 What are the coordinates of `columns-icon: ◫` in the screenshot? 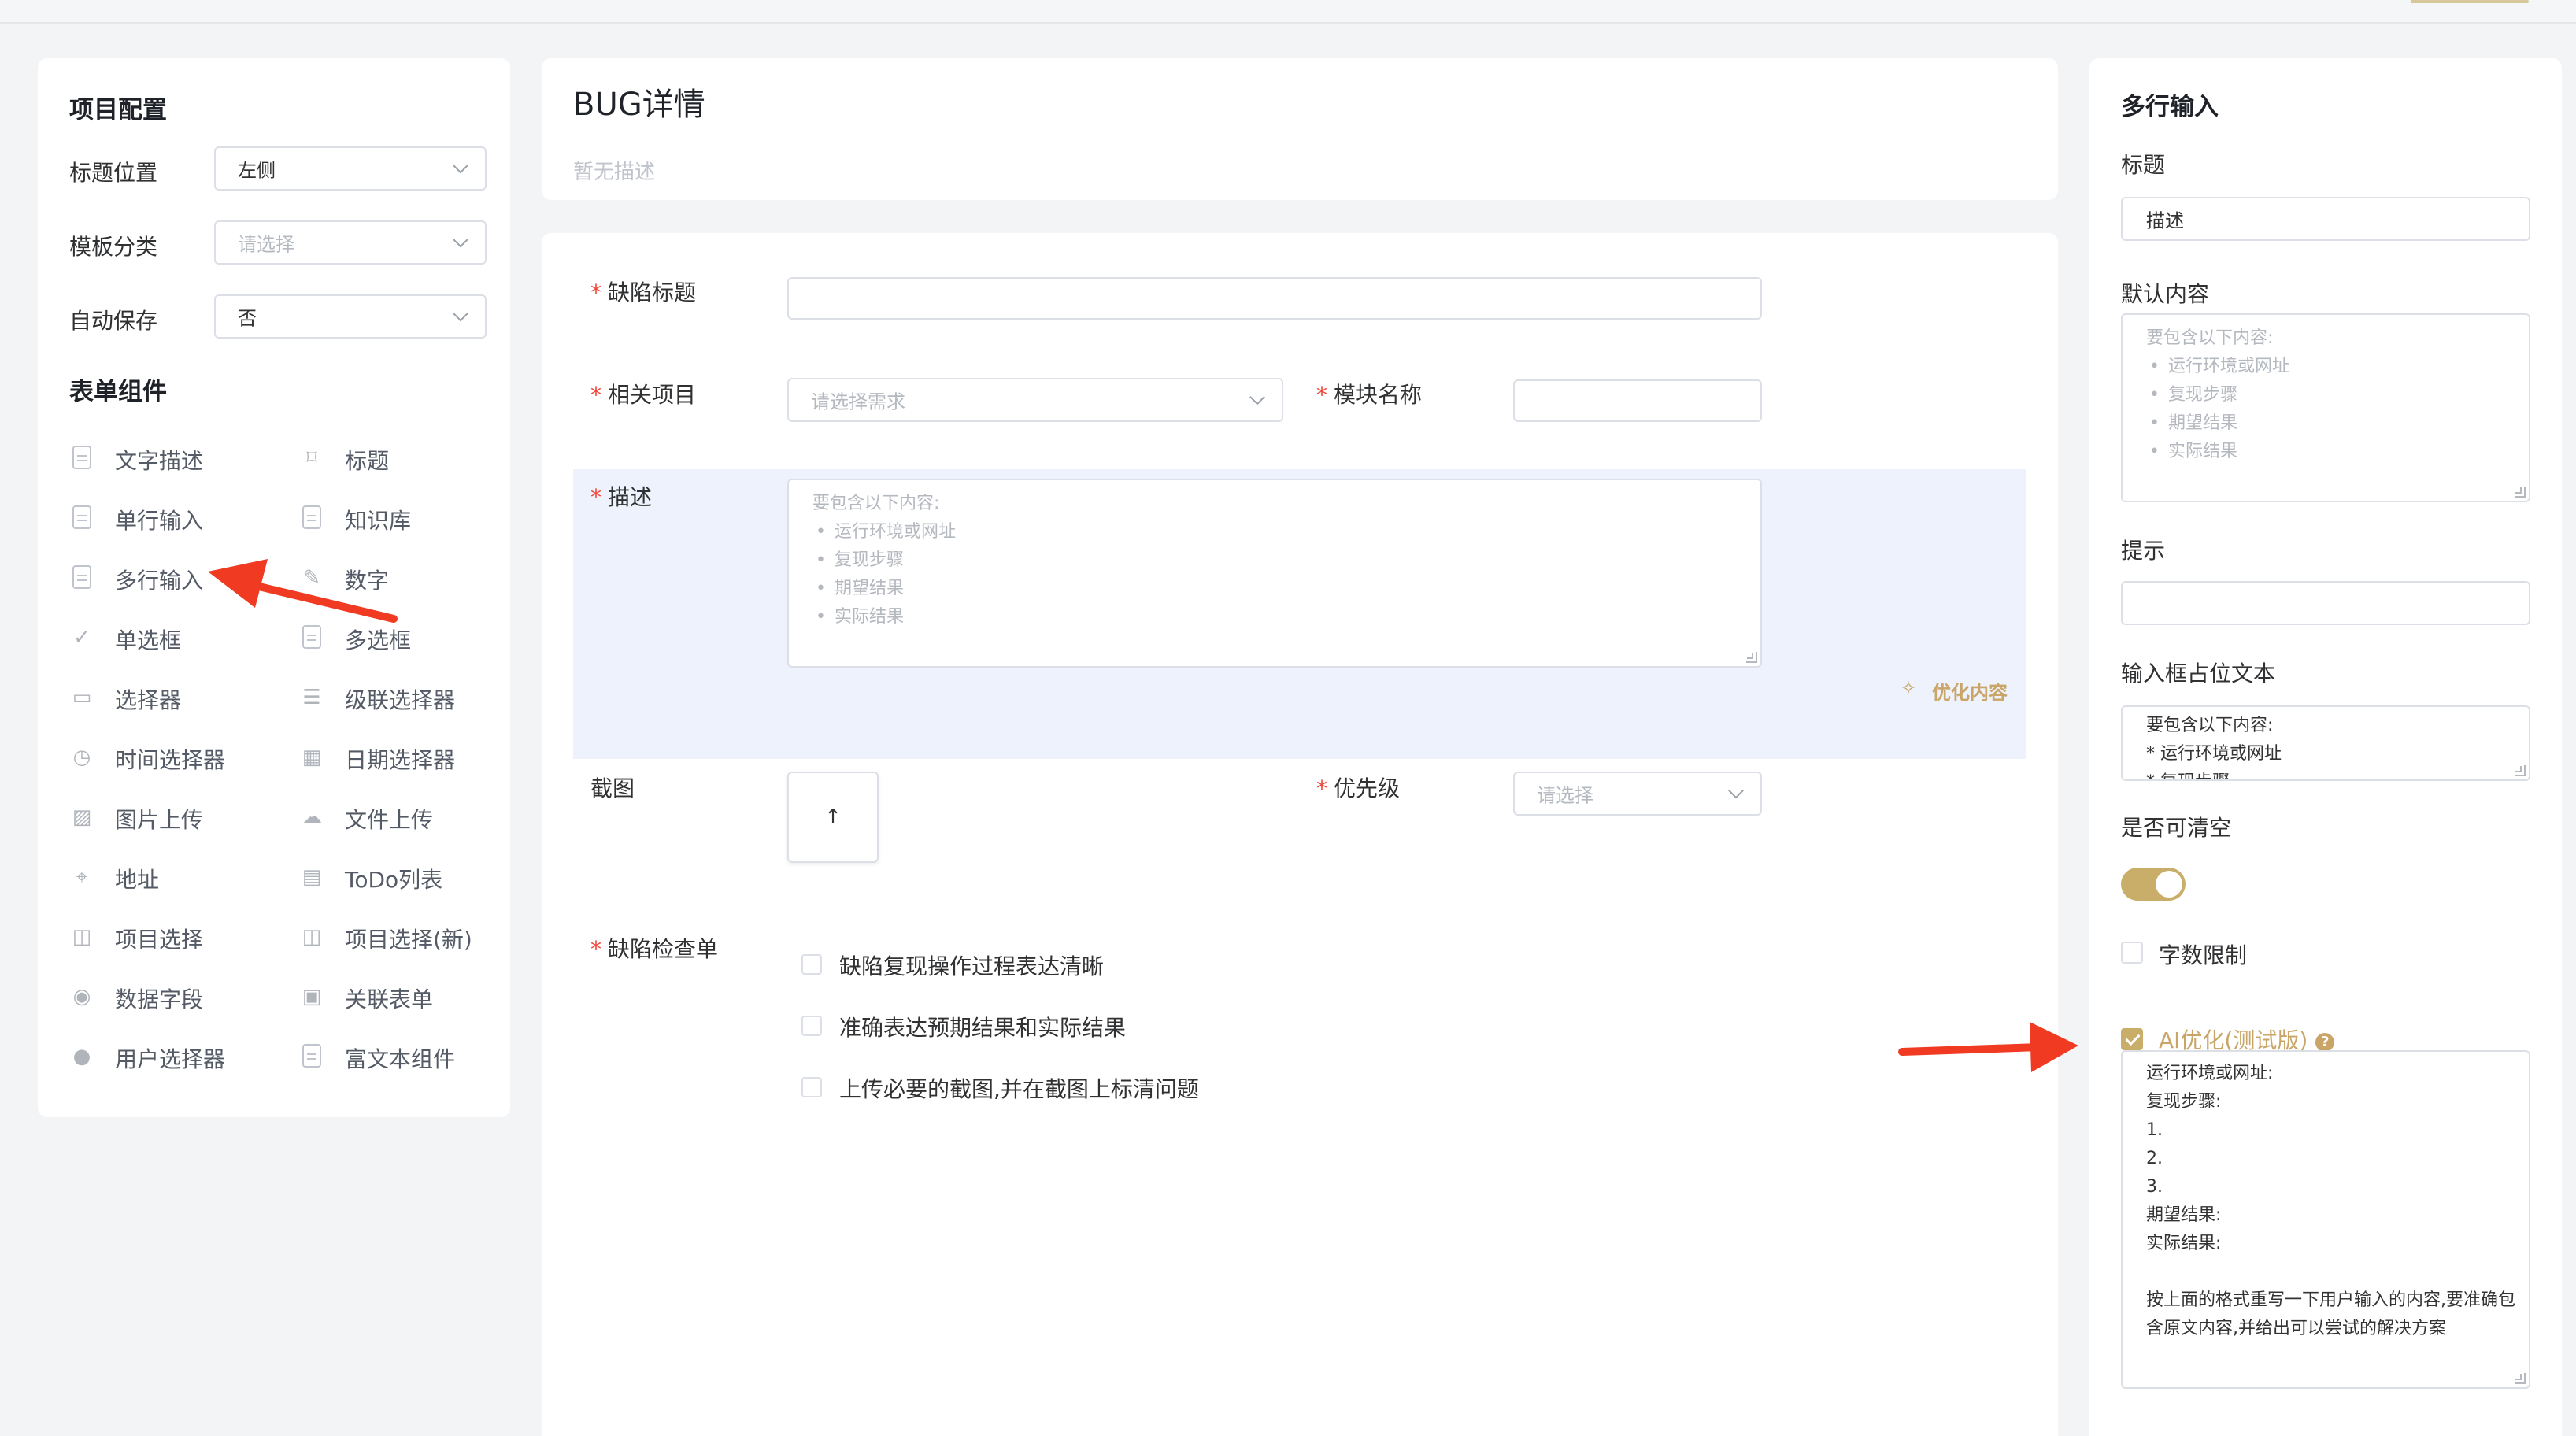 It's located at (82, 937).